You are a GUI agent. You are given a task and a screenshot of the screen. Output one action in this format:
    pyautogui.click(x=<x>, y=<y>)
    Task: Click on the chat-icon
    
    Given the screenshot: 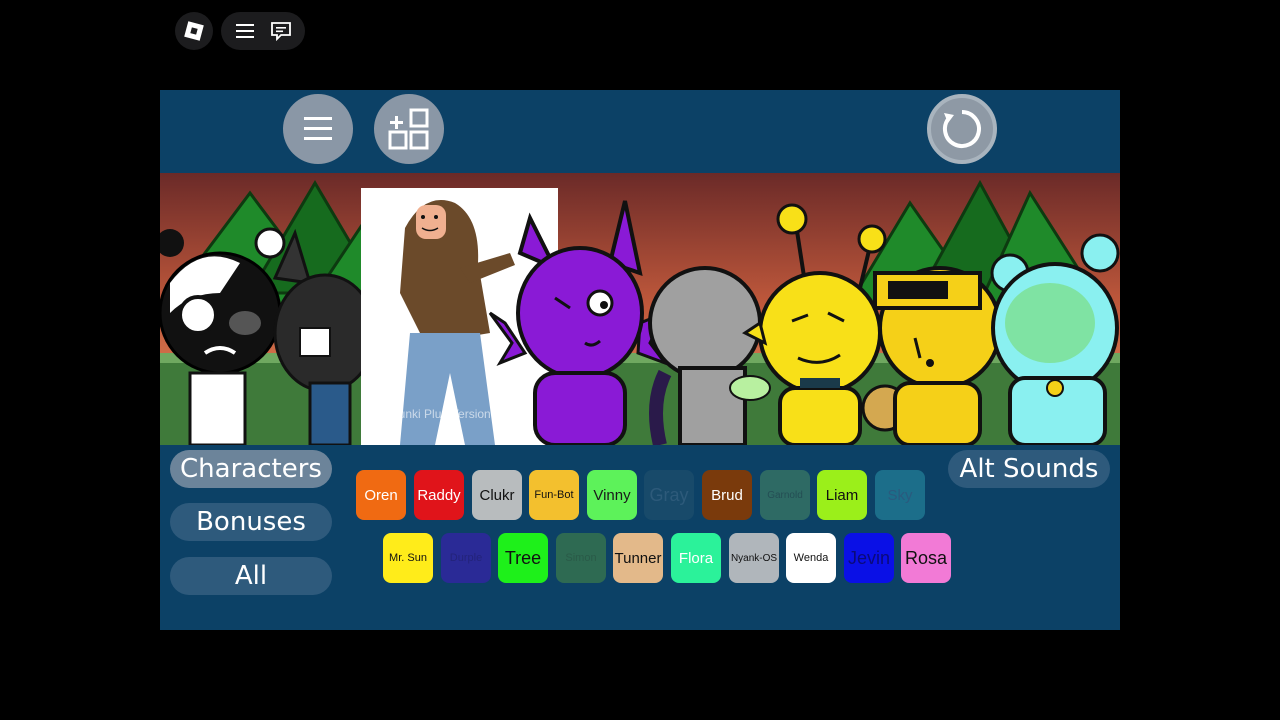 What is the action you would take?
    pyautogui.click(x=281, y=31)
    